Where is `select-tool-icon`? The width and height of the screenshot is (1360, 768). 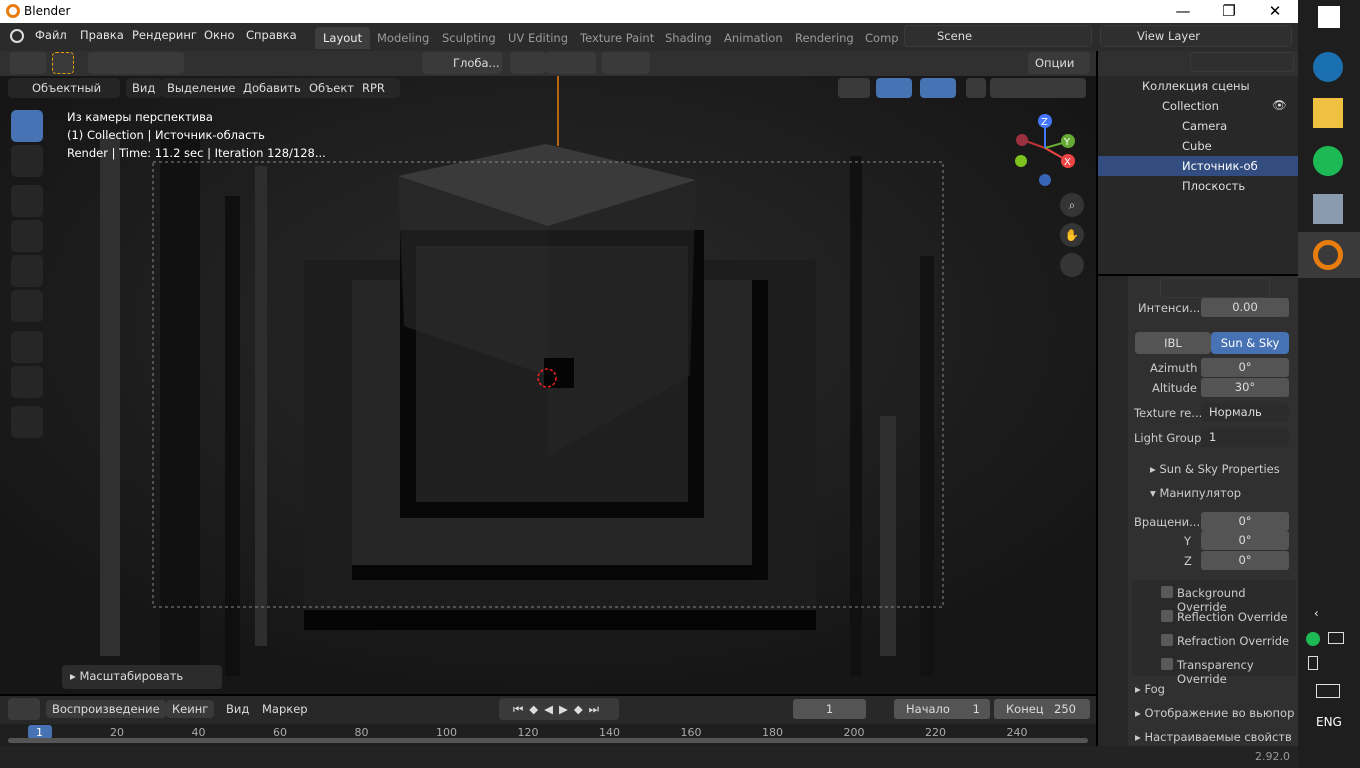
select-tool-icon is located at coordinates (63, 63).